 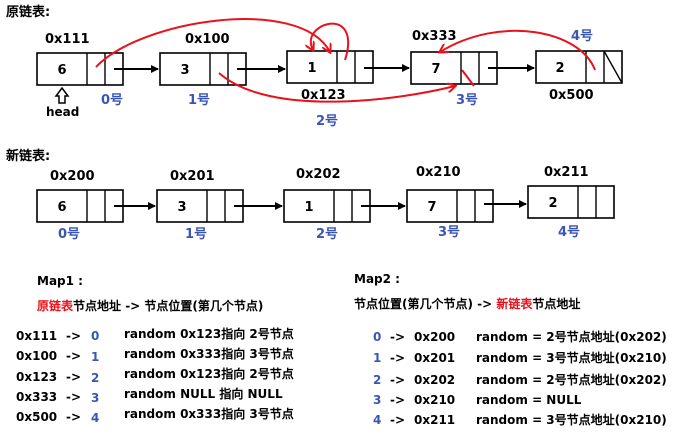 I want to click on map2-row: 3 -> 0x210 random = NULL, so click(x=477, y=400).